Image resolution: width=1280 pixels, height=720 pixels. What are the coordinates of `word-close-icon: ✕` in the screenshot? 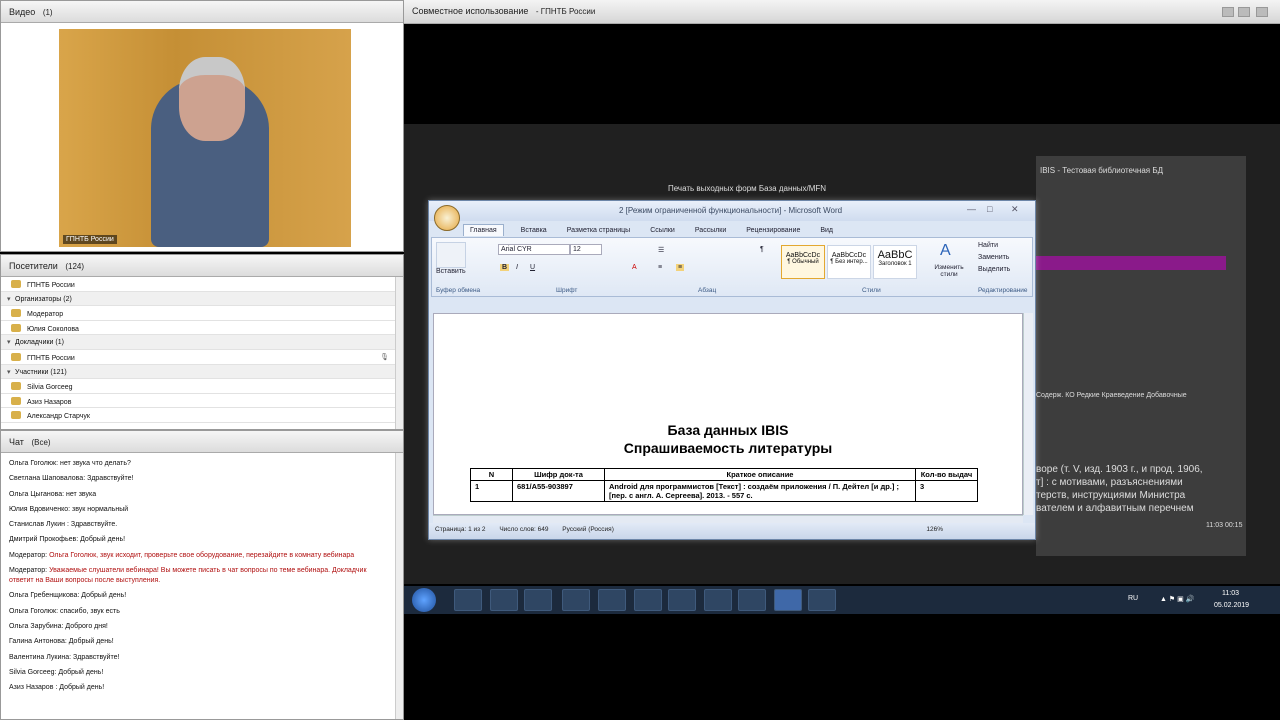 It's located at (1015, 209).